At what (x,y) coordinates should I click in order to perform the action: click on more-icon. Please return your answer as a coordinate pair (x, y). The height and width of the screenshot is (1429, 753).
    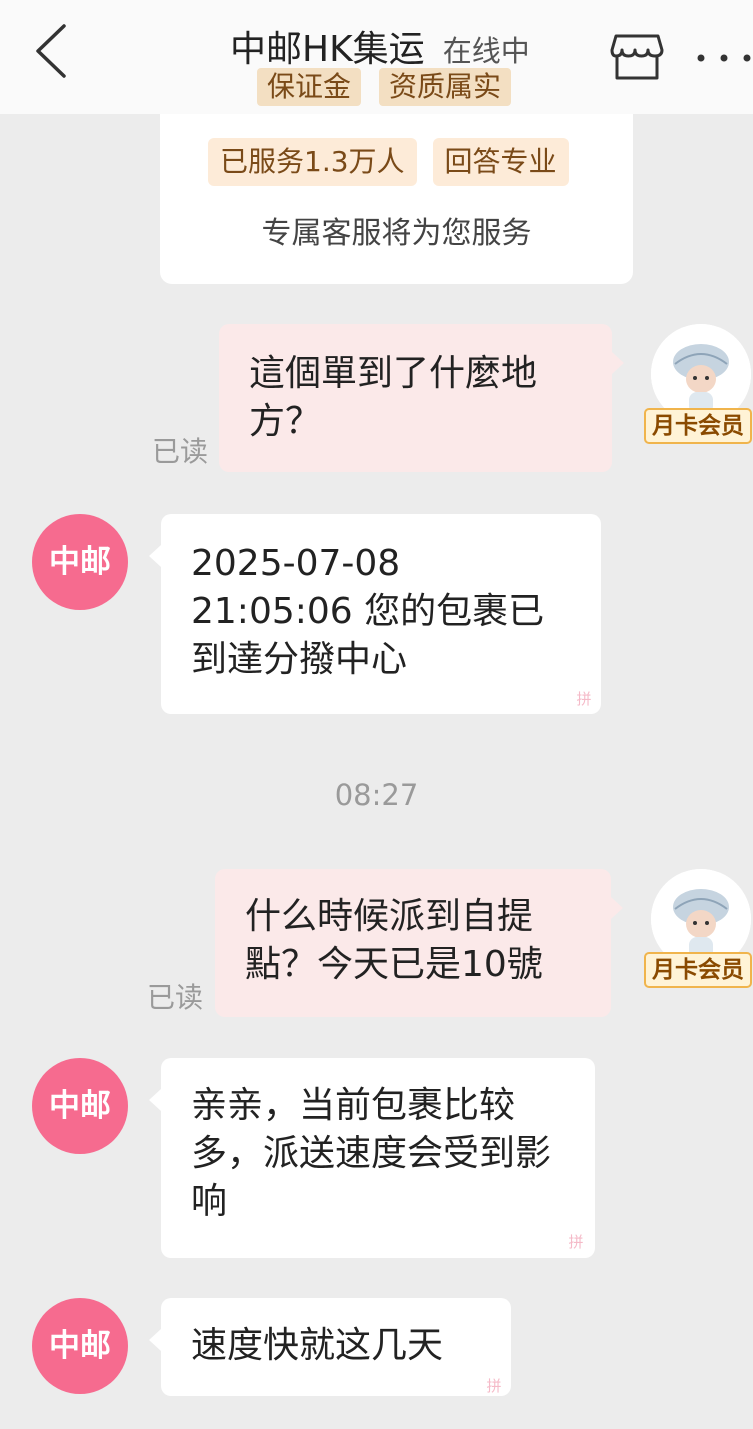
    Looking at the image, I should click on (724, 58).